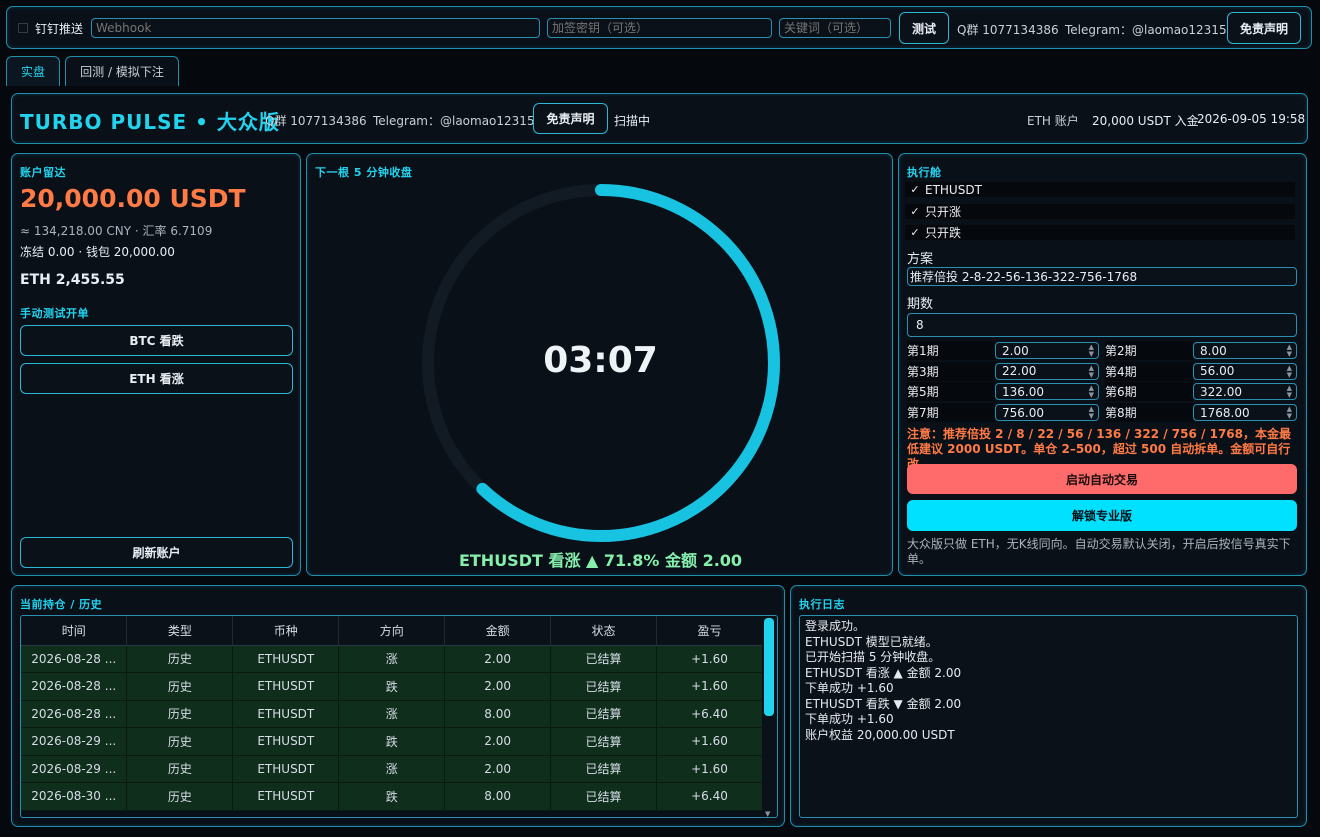 Image resolution: width=1320 pixels, height=837 pixels. Describe the element at coordinates (1102, 276) in the screenshot. I see `plan-select: 推荐倍投 2-8-22-56-136-322-756-1768` at that location.